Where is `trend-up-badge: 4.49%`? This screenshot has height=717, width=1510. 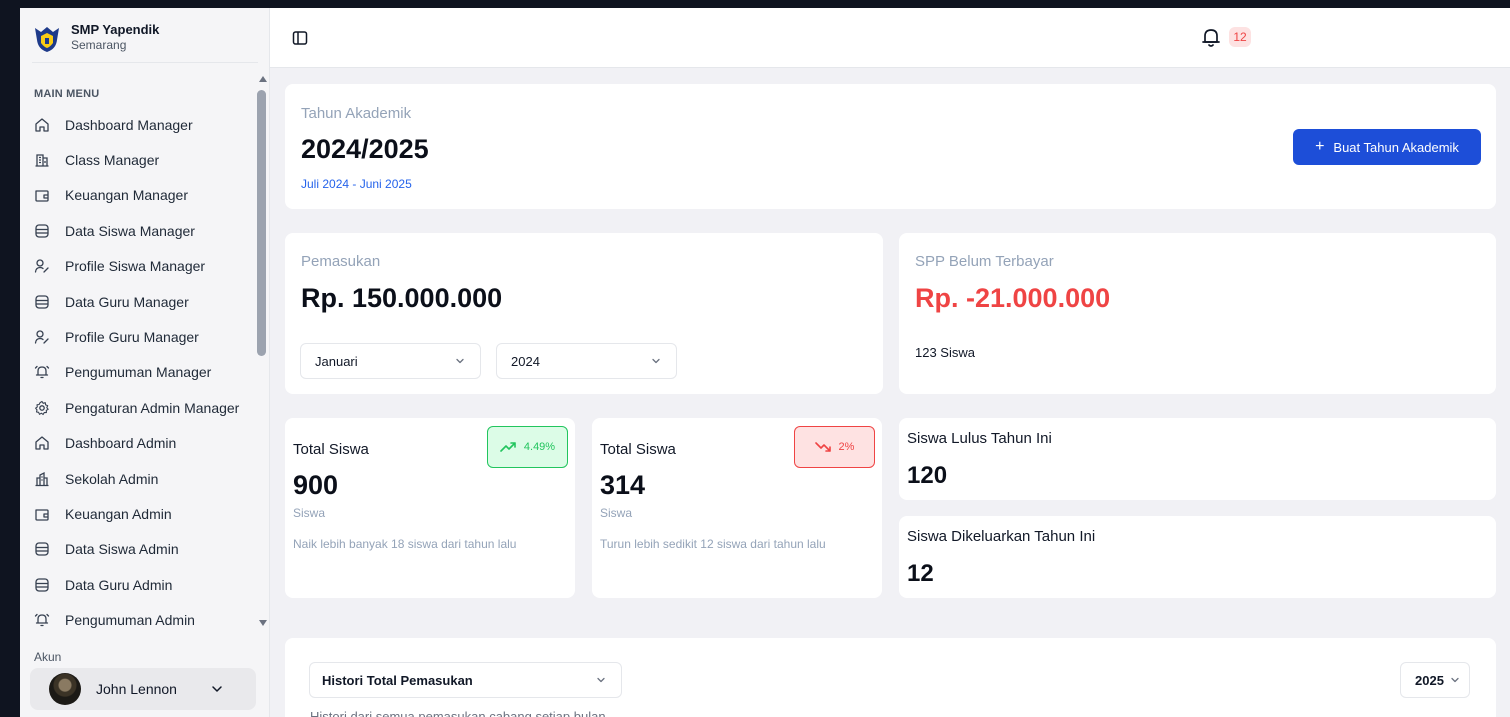 trend-up-badge: 4.49% is located at coordinates (527, 447).